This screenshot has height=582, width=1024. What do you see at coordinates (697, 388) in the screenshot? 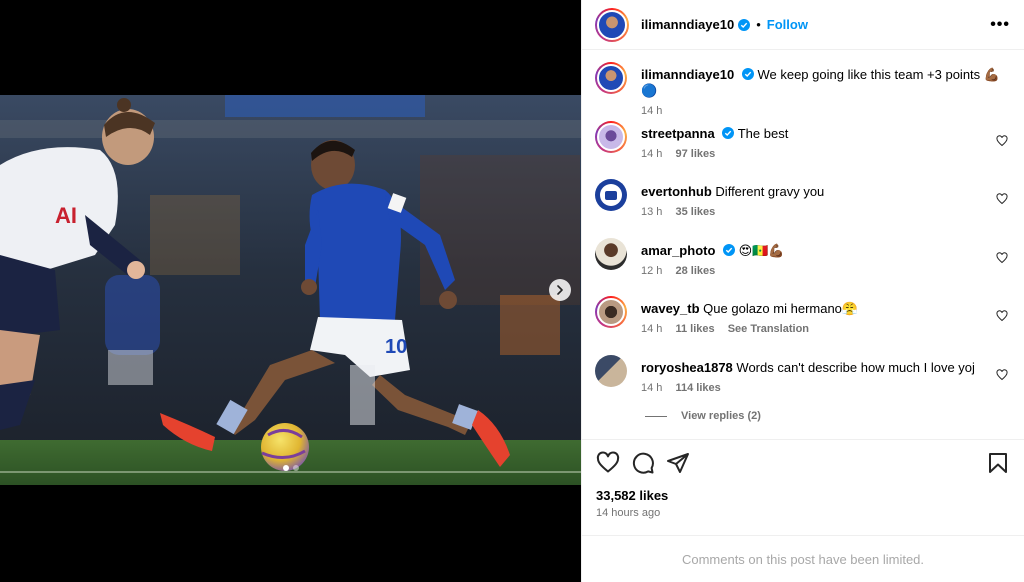
I see `comment-likes: 114 likes` at bounding box center [697, 388].